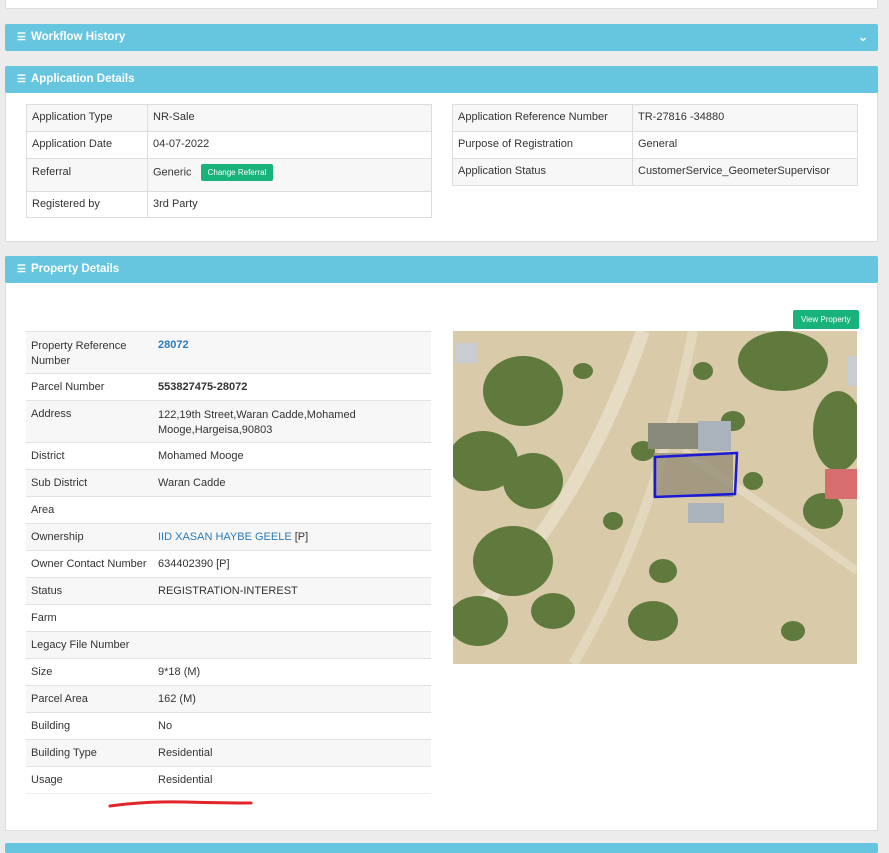  I want to click on label: Parcel Number, so click(89, 387).